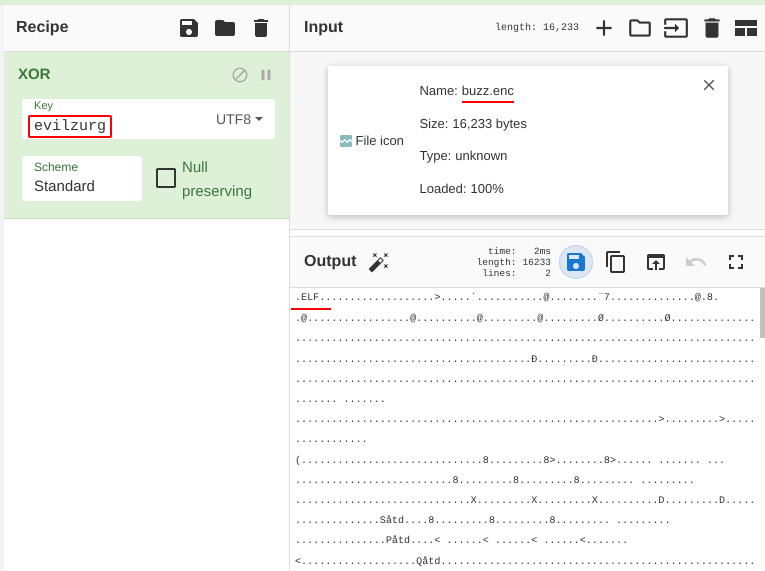 This screenshot has height=571, width=765. What do you see at coordinates (324, 28) in the screenshot?
I see `panel-title: Input` at bounding box center [324, 28].